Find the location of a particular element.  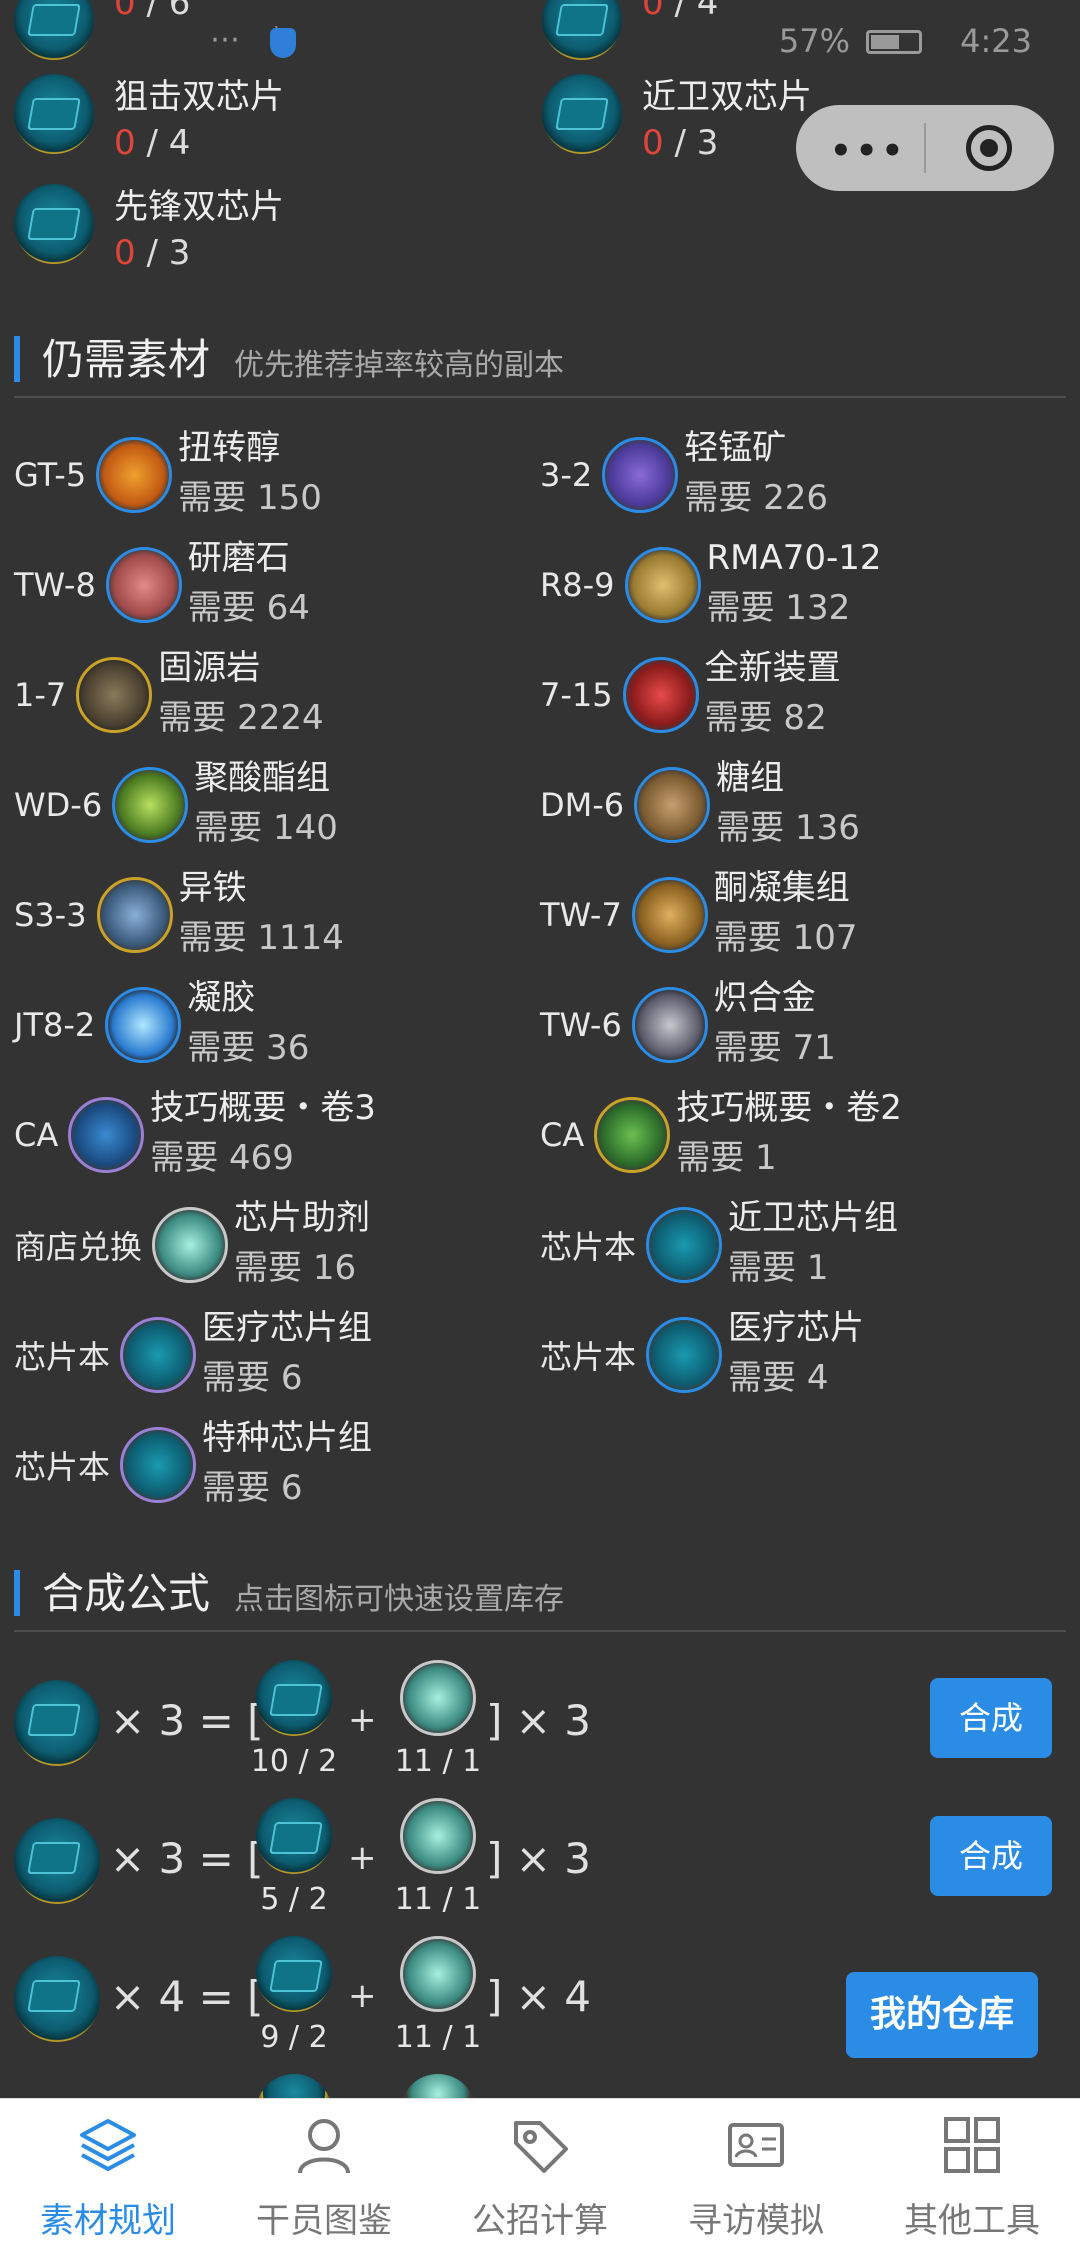

chip-item-vanguard-dual: 先锋双芯片 0 / 3 is located at coordinates (149, 230).